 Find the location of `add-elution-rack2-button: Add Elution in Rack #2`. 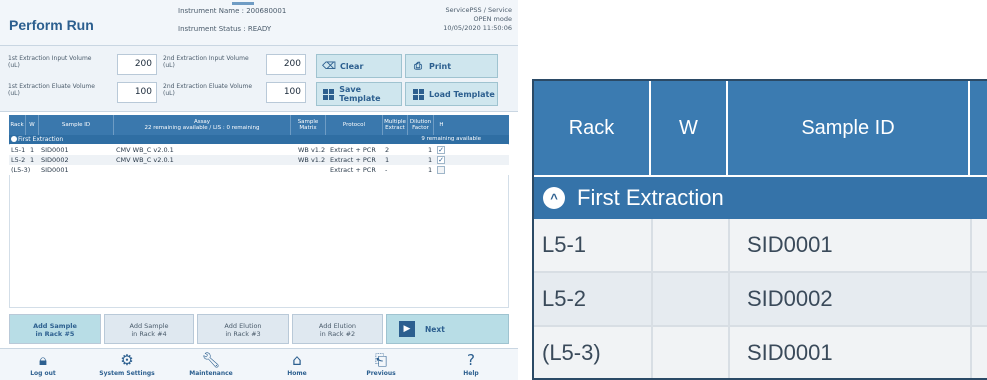

add-elution-rack2-button: Add Elution in Rack #2 is located at coordinates (337, 329).